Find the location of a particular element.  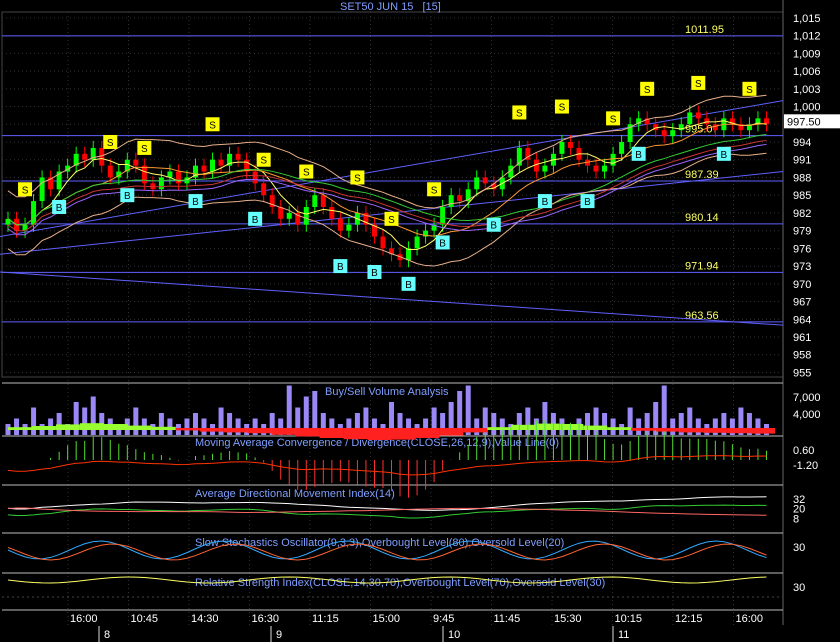

y-tick-label: 964 is located at coordinates (802, 320).